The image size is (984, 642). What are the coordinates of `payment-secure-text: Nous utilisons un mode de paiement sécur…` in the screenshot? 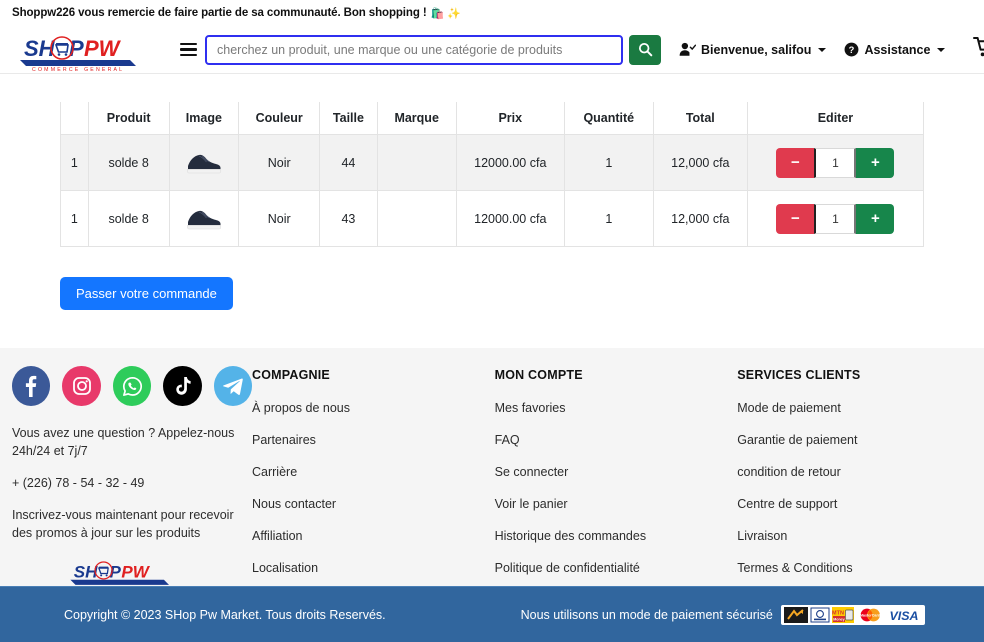 It's located at (646, 614).